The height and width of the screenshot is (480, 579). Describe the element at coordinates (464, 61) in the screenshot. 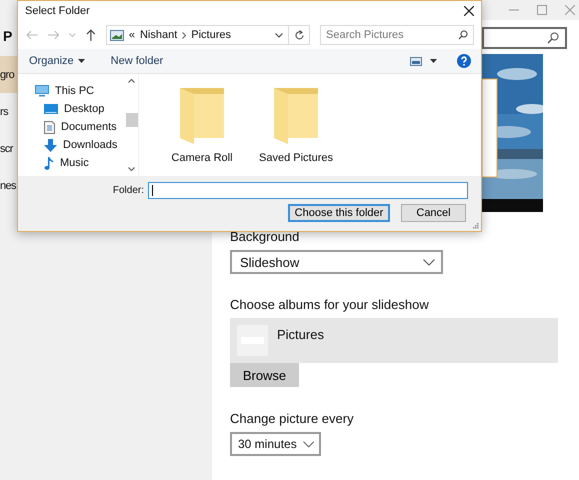

I see `help-icon` at that location.